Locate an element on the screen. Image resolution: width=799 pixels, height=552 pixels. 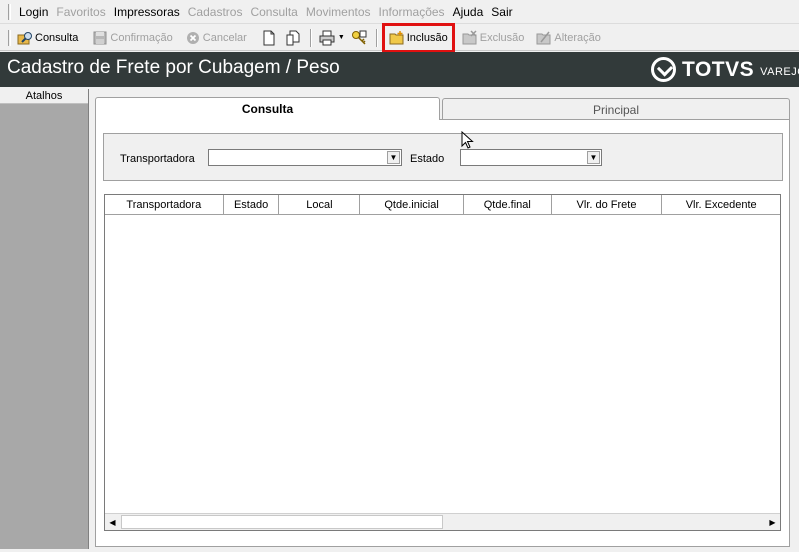
tab-consulta: Consulta is located at coordinates (267, 108).